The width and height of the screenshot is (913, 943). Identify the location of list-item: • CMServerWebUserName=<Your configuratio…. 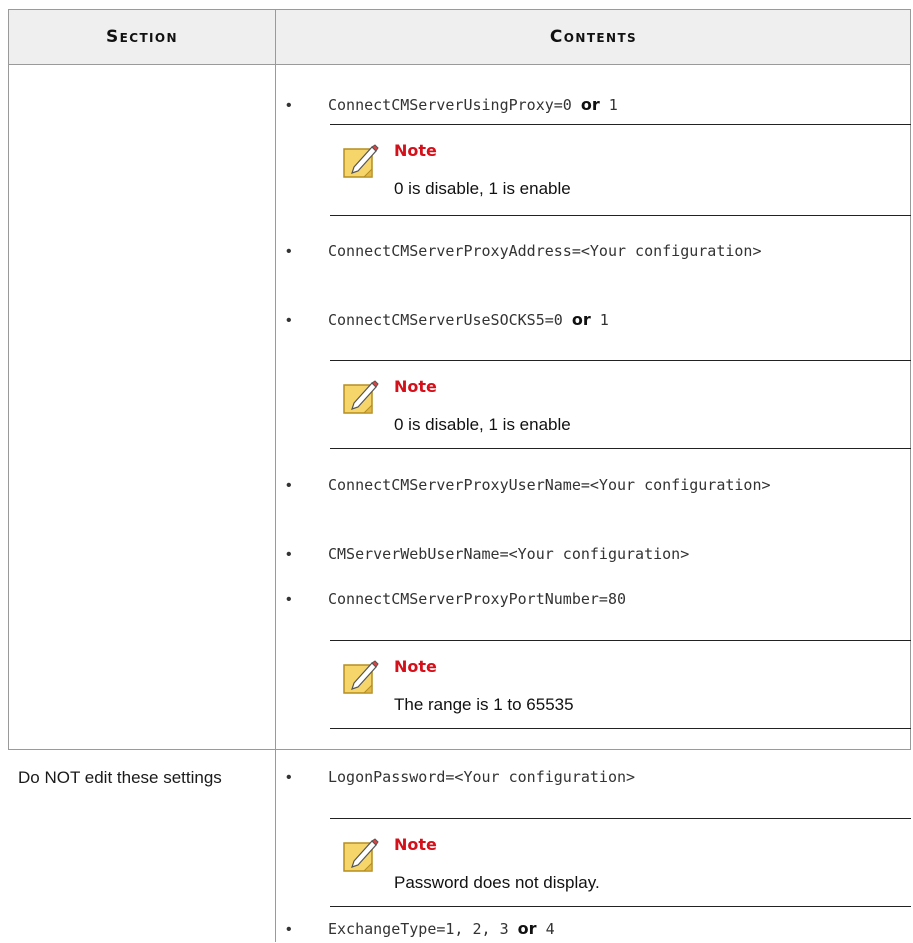
(586, 555).